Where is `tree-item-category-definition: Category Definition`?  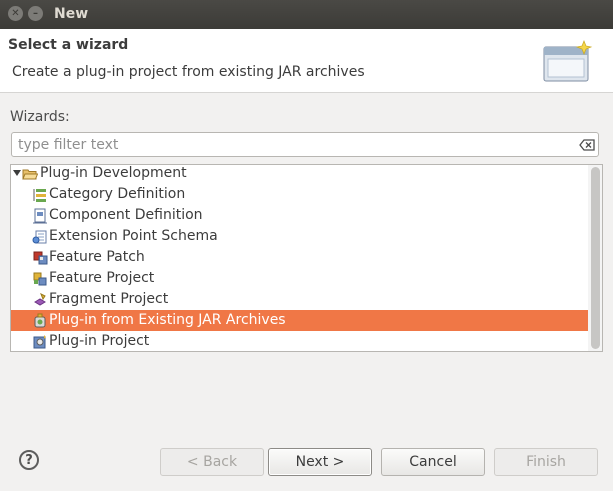 tree-item-category-definition: Category Definition is located at coordinates (299, 194).